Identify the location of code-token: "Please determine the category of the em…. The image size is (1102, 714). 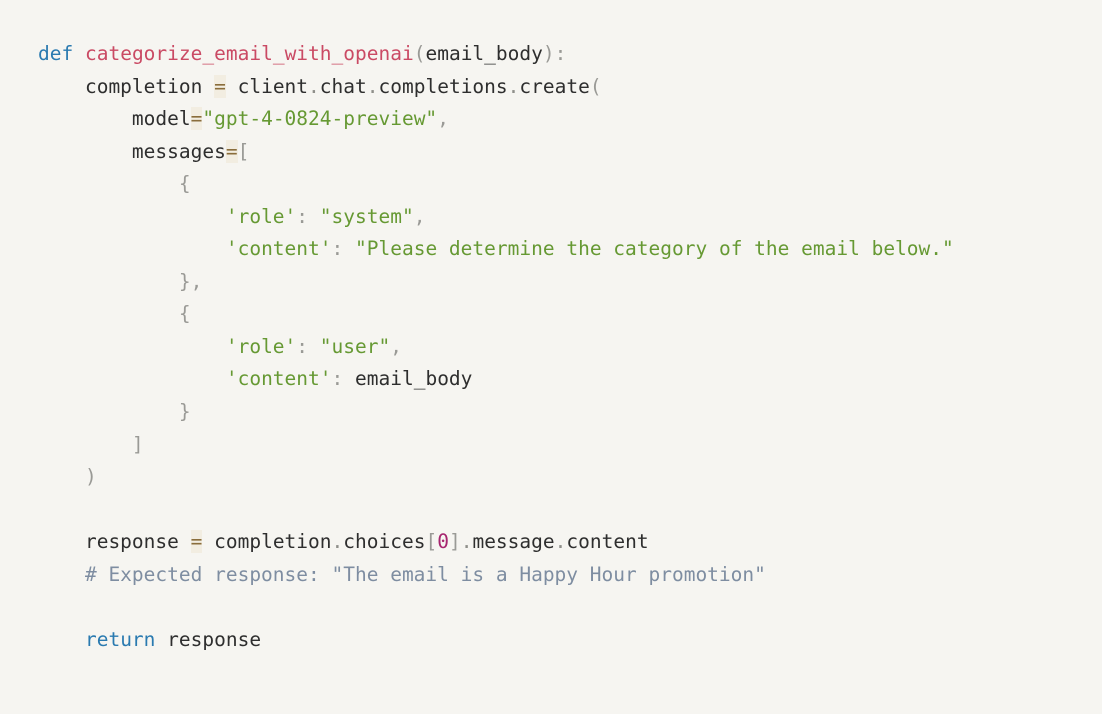
(654, 249).